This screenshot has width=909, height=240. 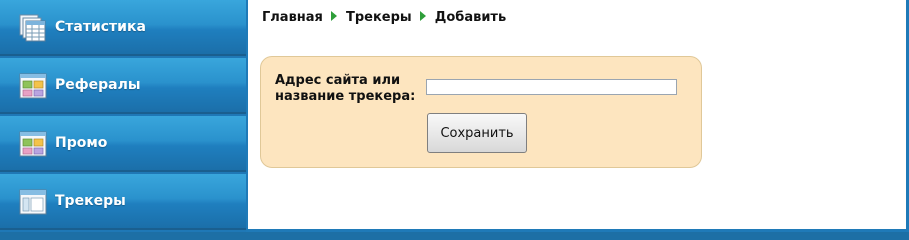 What do you see at coordinates (81, 143) in the screenshot?
I see `sidebar-item-label: Промо` at bounding box center [81, 143].